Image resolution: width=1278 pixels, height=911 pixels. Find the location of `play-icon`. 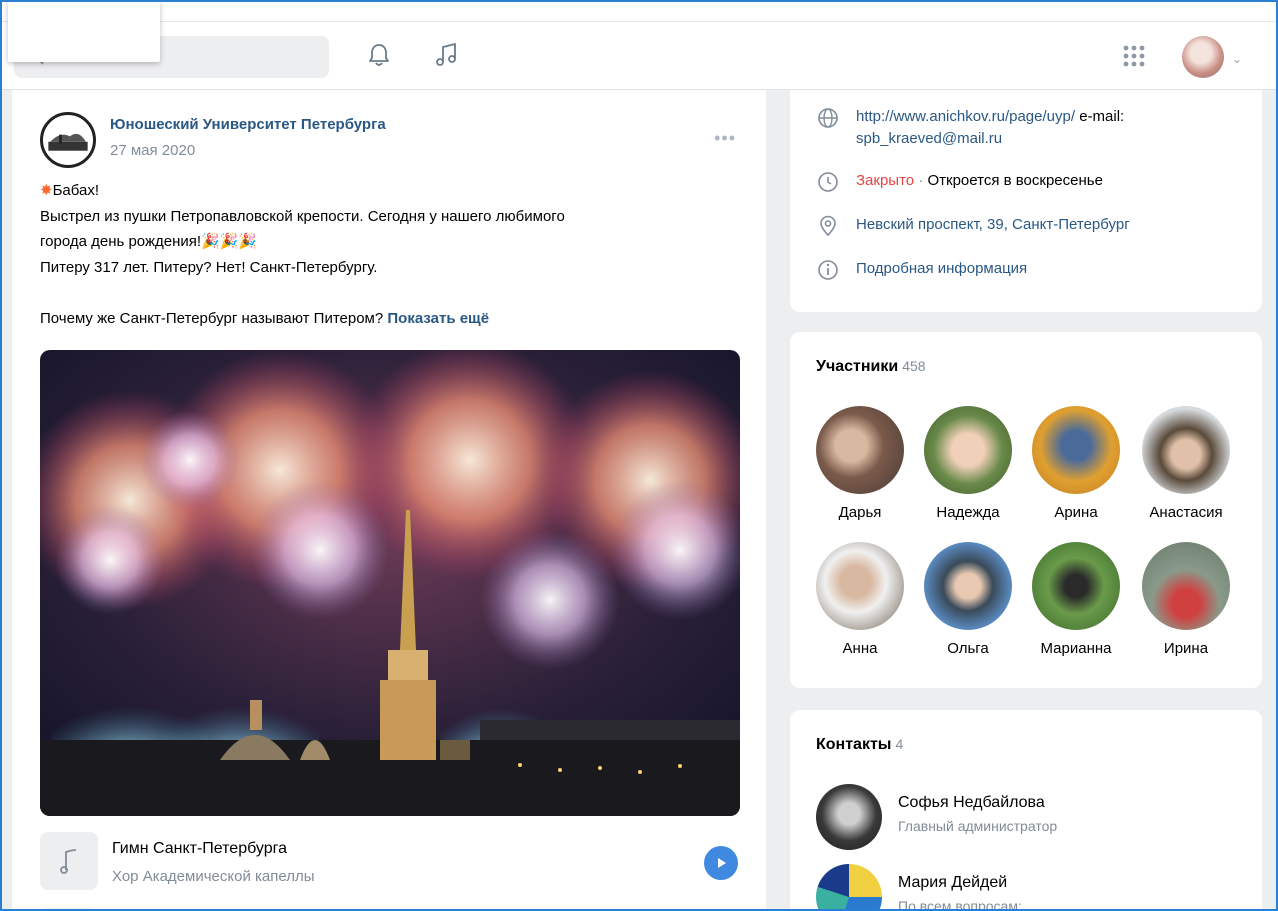

play-icon is located at coordinates (722, 863).